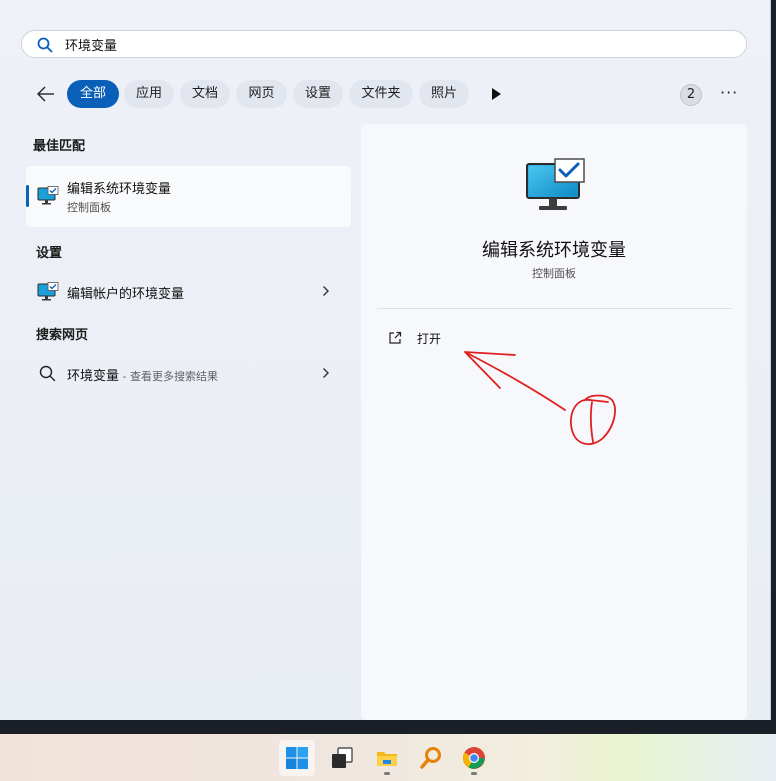 This screenshot has height=781, width=776. I want to click on red-arrow-annotation, so click(540, 398).